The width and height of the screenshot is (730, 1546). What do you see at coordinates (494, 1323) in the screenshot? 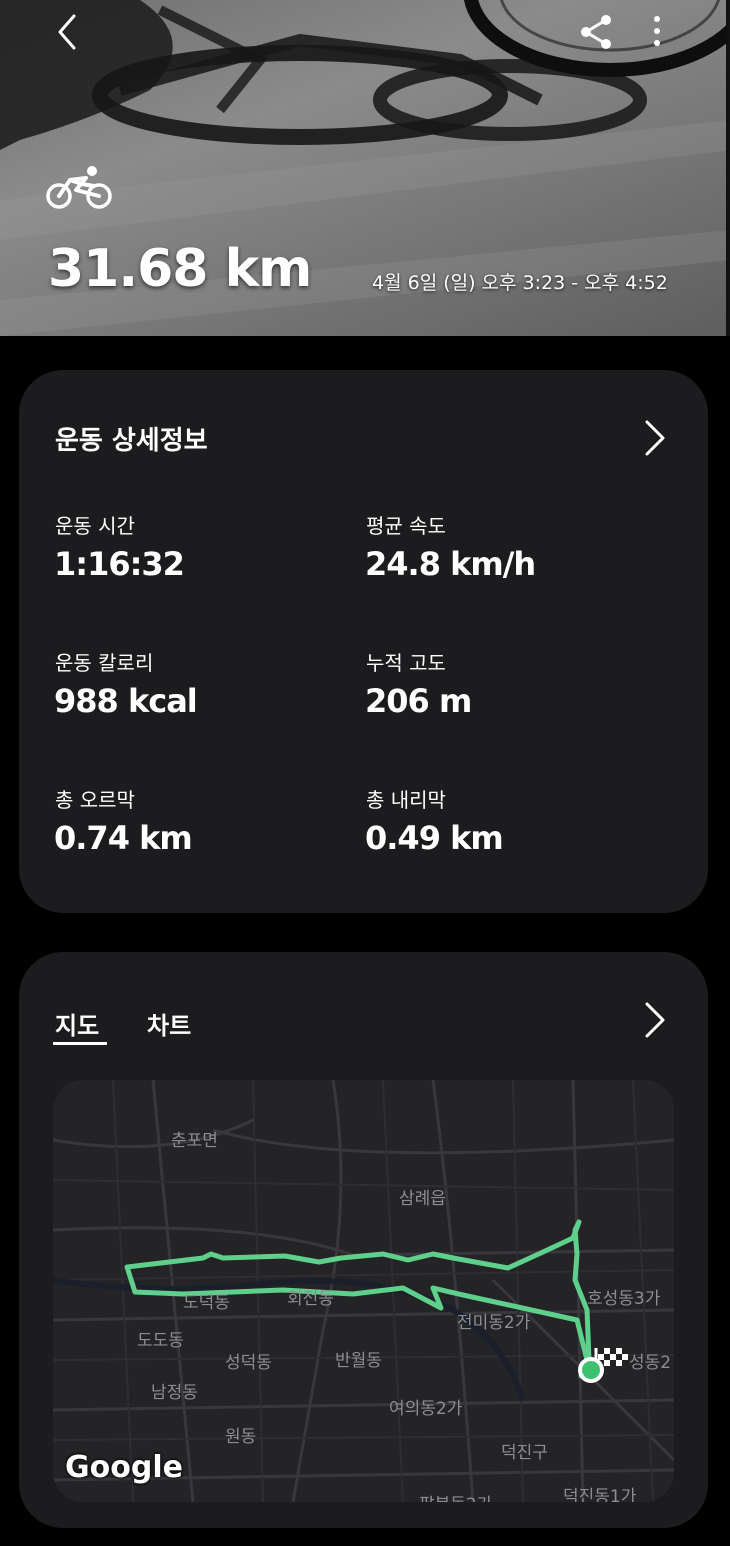
I see `map-label: 전미동2가` at bounding box center [494, 1323].